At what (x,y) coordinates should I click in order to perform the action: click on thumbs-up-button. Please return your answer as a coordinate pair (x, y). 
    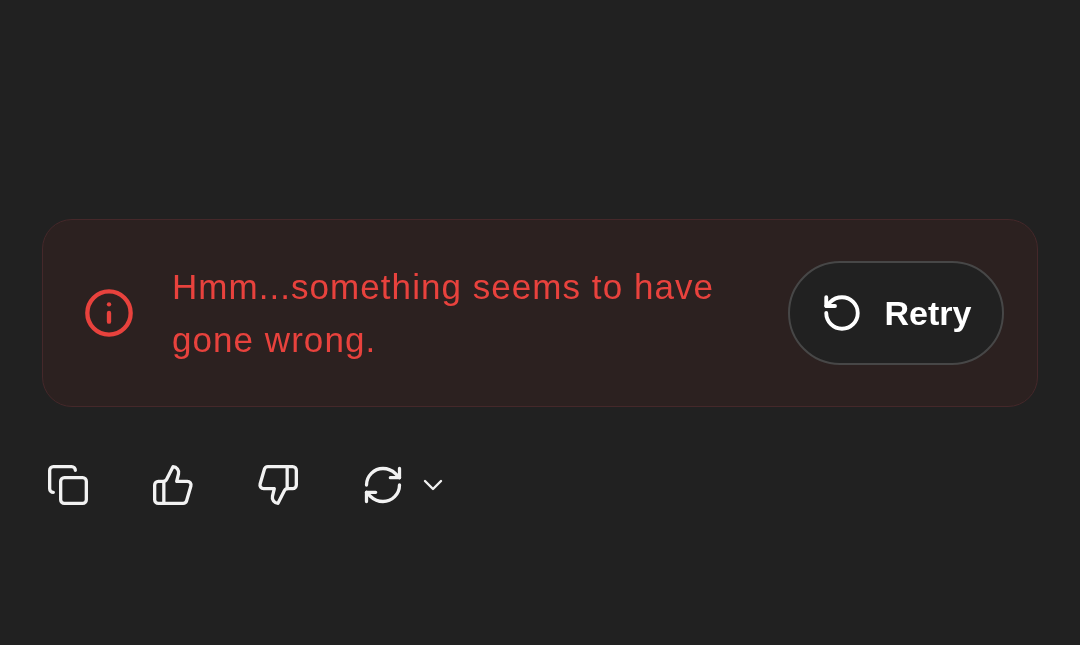
    Looking at the image, I should click on (173, 485).